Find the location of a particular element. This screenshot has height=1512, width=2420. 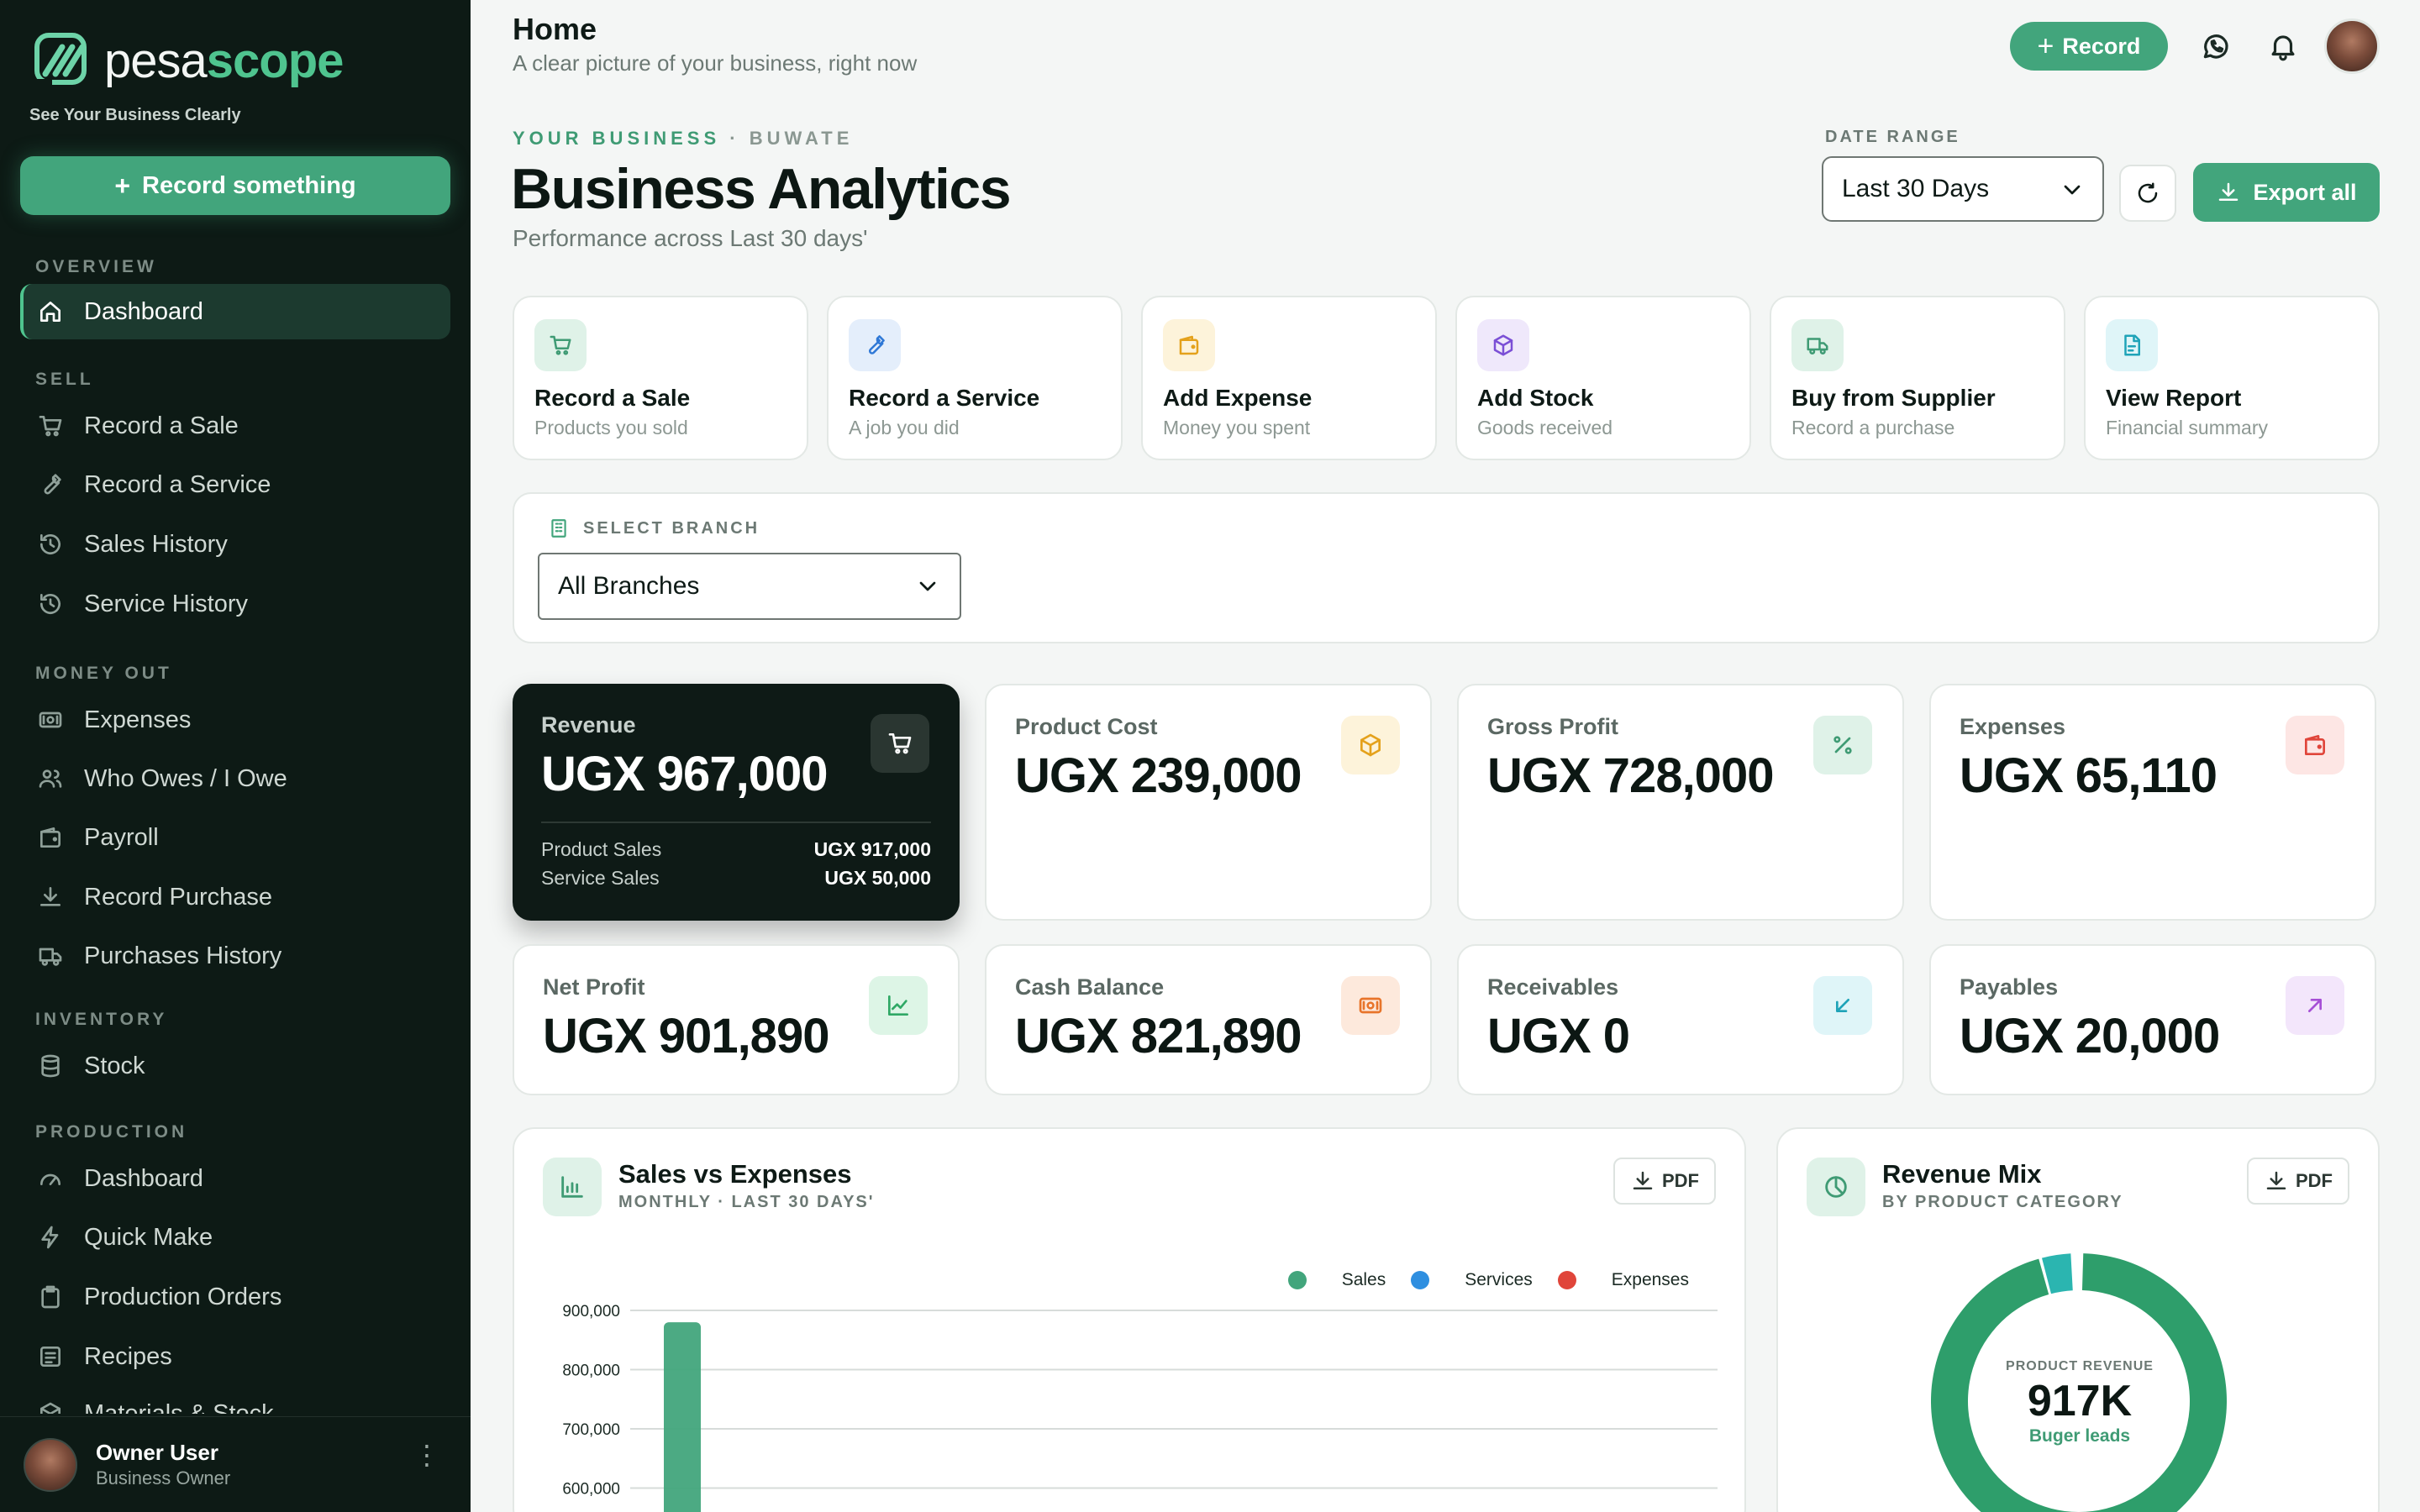

y-tick-label: 600,000 is located at coordinates (591, 1490).